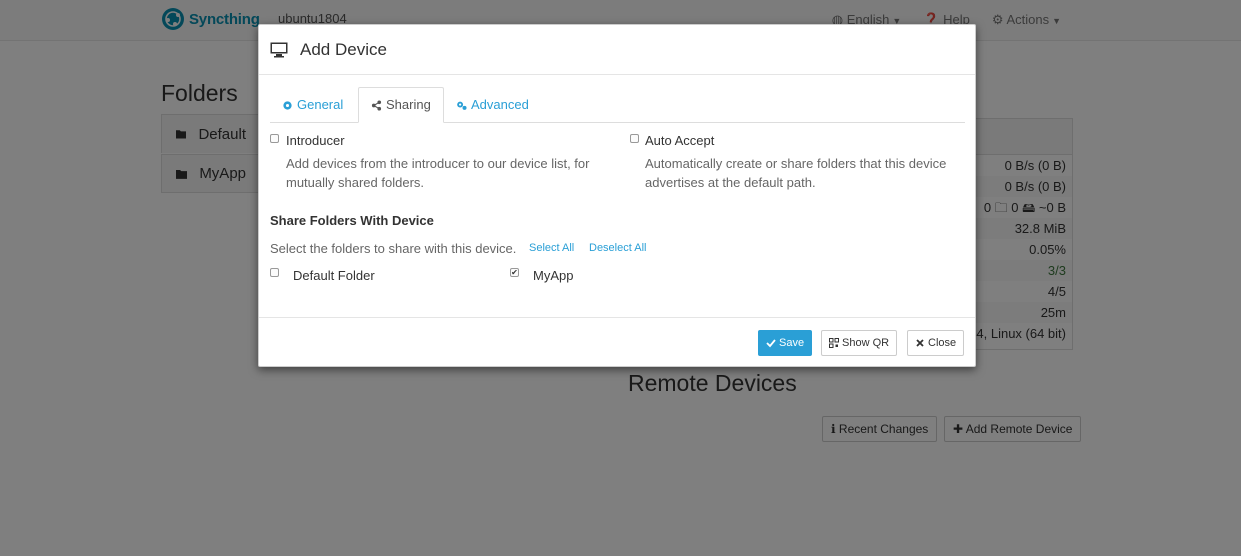 This screenshot has height=556, width=1241. I want to click on auto-accept-label: Auto Accept, so click(680, 140).